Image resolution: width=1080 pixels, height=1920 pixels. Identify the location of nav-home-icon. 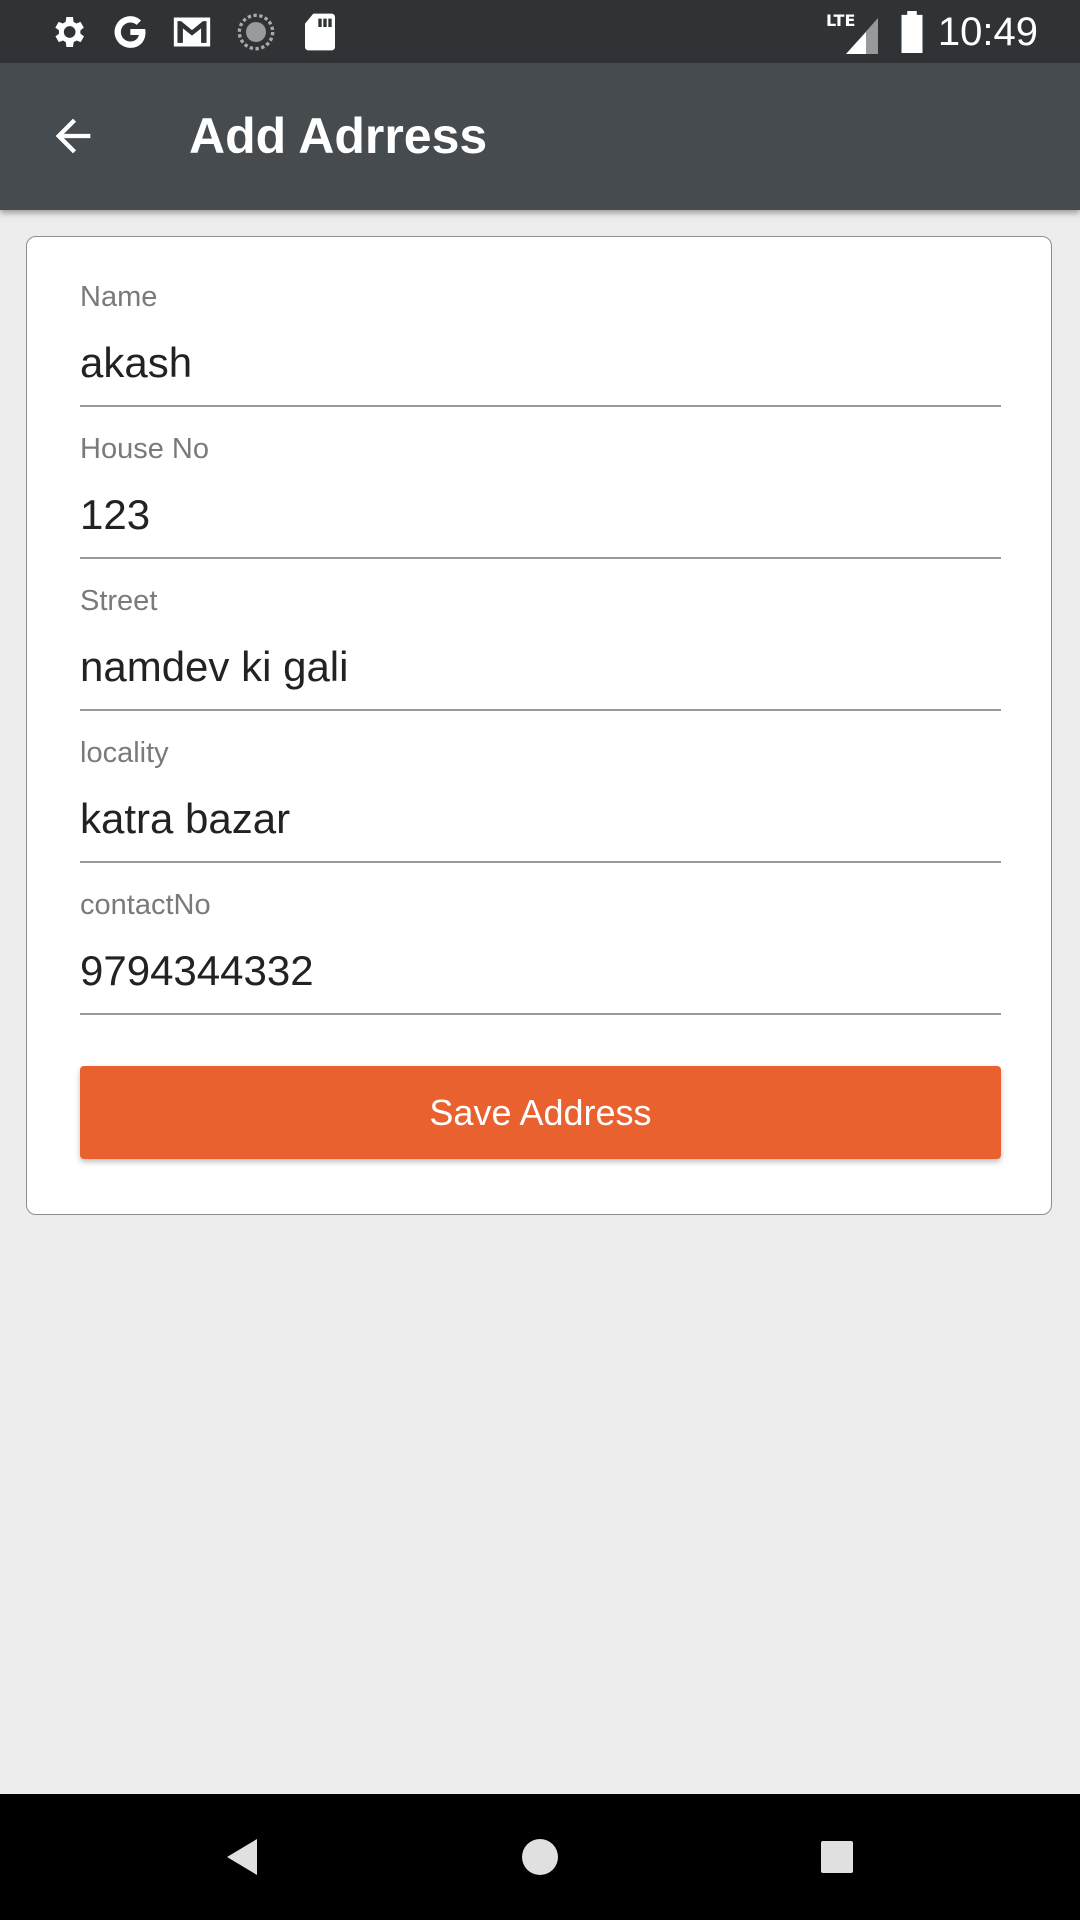
(540, 1857).